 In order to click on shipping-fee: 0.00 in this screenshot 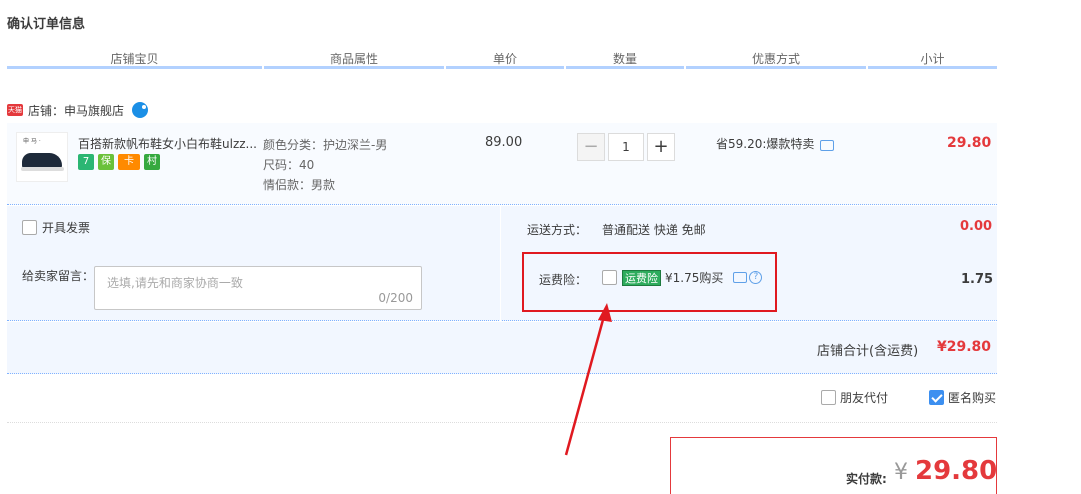, I will do `click(976, 226)`.